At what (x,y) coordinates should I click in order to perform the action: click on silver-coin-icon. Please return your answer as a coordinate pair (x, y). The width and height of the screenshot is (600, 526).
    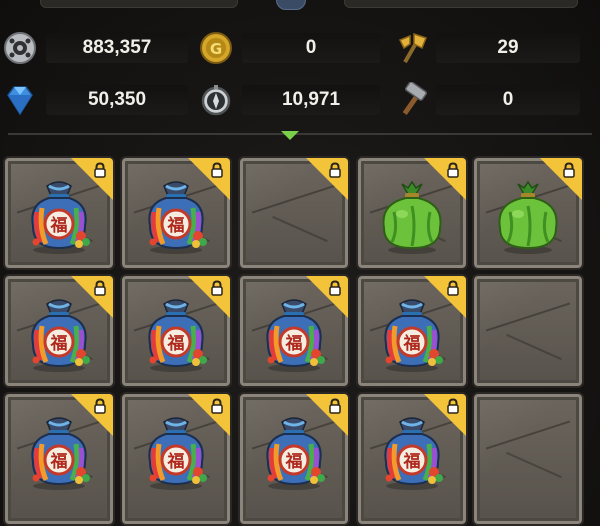
    Looking at the image, I should click on (20, 48).